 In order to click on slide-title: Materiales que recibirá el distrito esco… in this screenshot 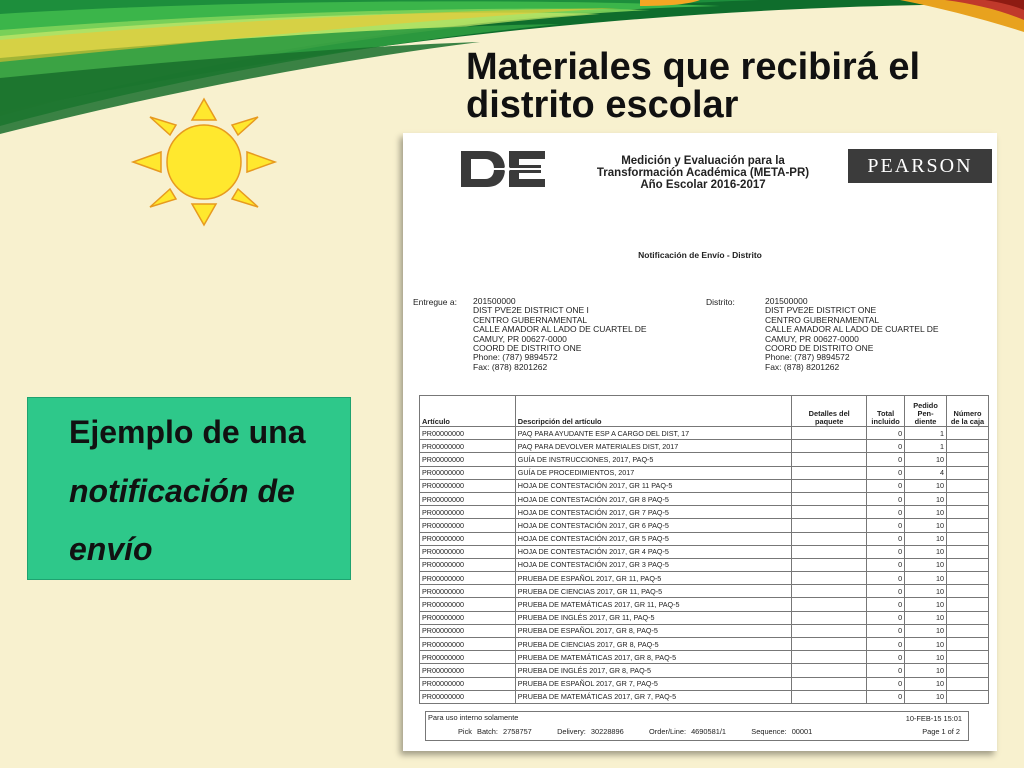, I will do `click(736, 86)`.